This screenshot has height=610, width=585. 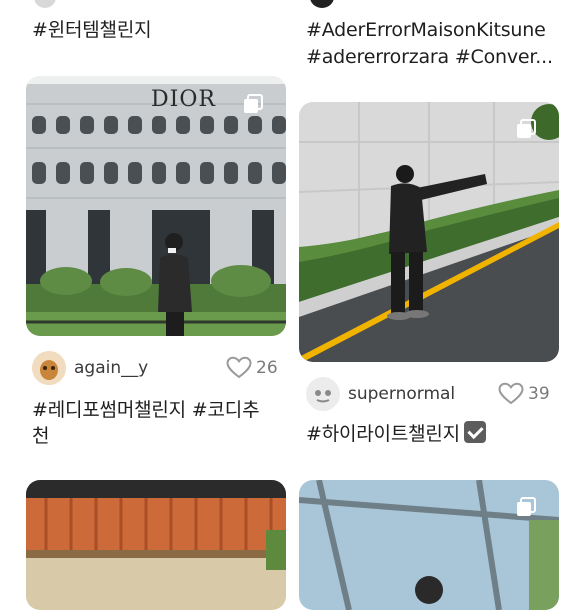 I want to click on username: again__y, so click(x=111, y=368).